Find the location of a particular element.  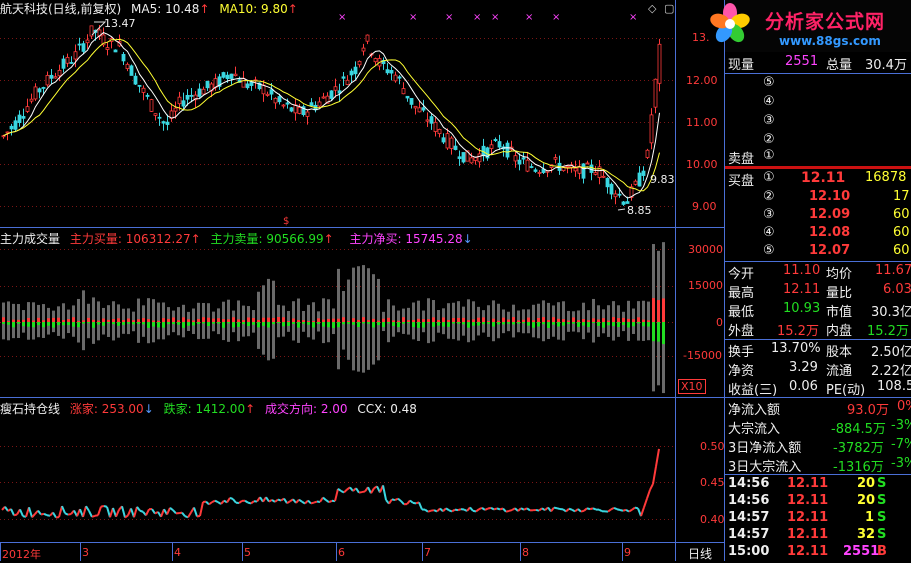

sell-level-4: ④ is located at coordinates (817, 103).